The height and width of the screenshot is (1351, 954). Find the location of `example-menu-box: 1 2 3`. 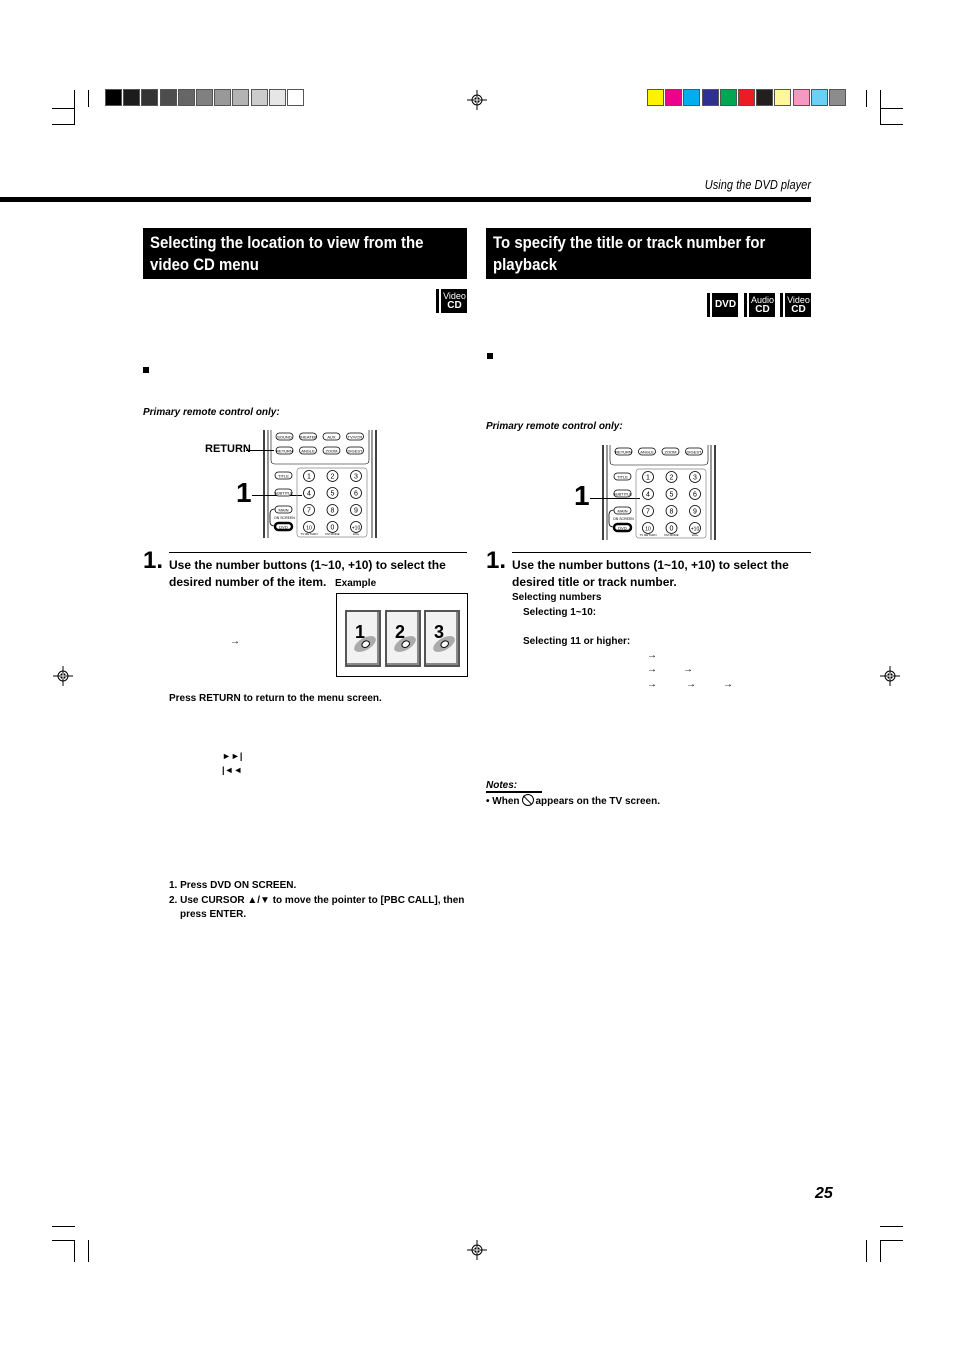

example-menu-box: 1 2 3 is located at coordinates (402, 635).